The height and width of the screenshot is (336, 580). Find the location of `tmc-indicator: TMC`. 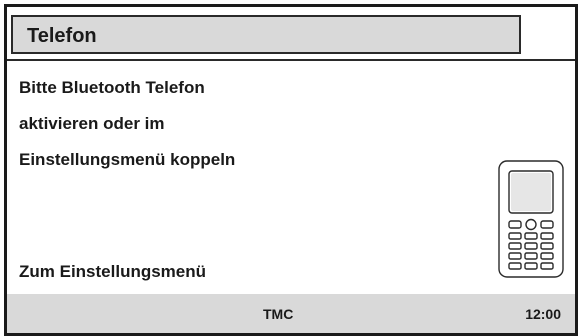

tmc-indicator: TMC is located at coordinates (278, 314).